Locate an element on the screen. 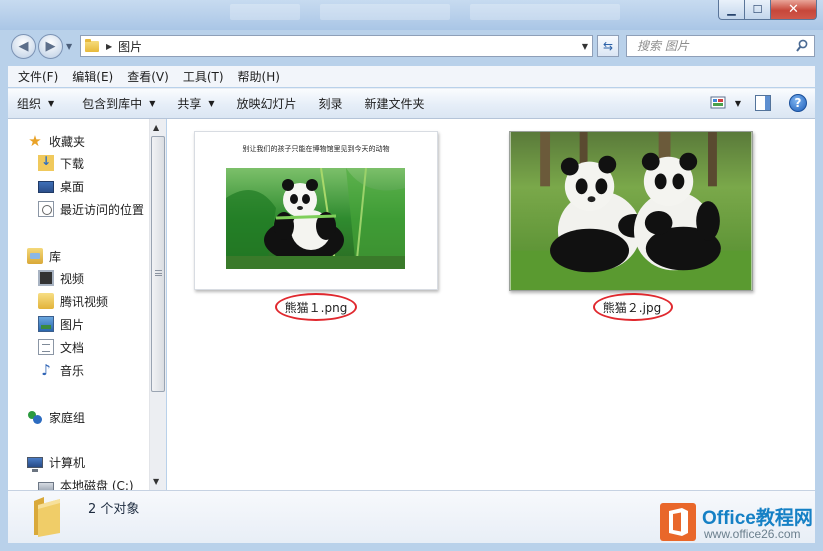 The height and width of the screenshot is (551, 823). homegroup-icon is located at coordinates (35, 417).